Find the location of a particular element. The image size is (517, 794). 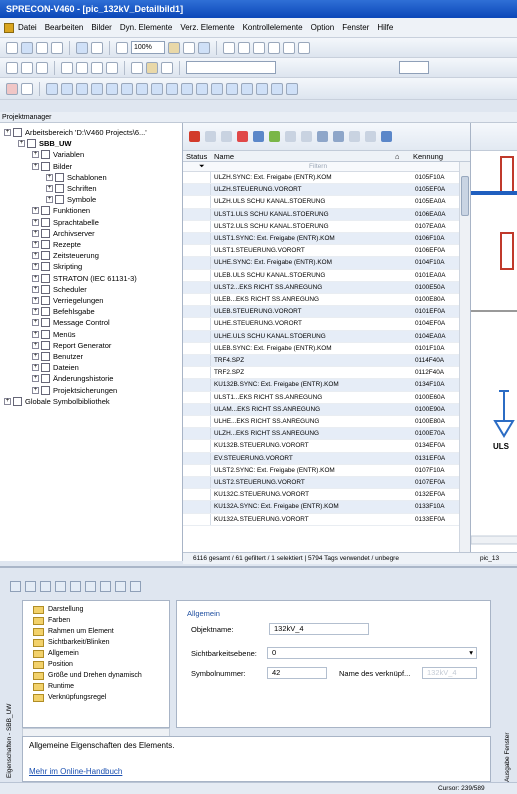

element-17-icon is located at coordinates (292, 88).